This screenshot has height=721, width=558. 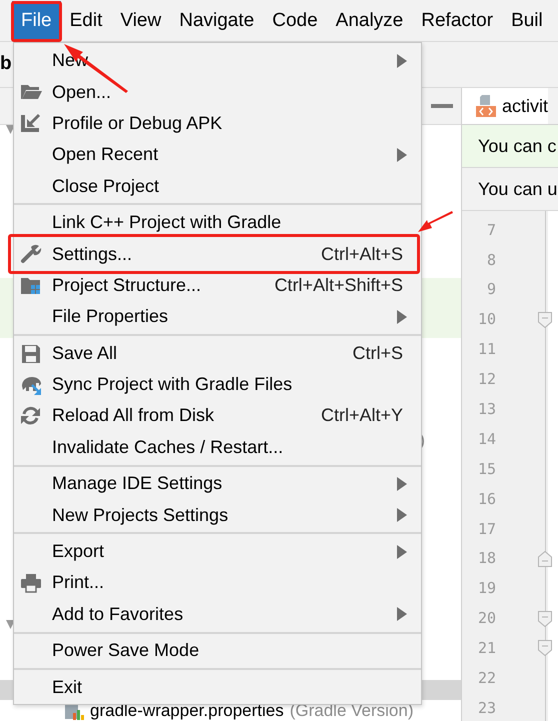 What do you see at coordinates (217, 384) in the screenshot?
I see `menu-item: Sync Project with Gradle Files` at bounding box center [217, 384].